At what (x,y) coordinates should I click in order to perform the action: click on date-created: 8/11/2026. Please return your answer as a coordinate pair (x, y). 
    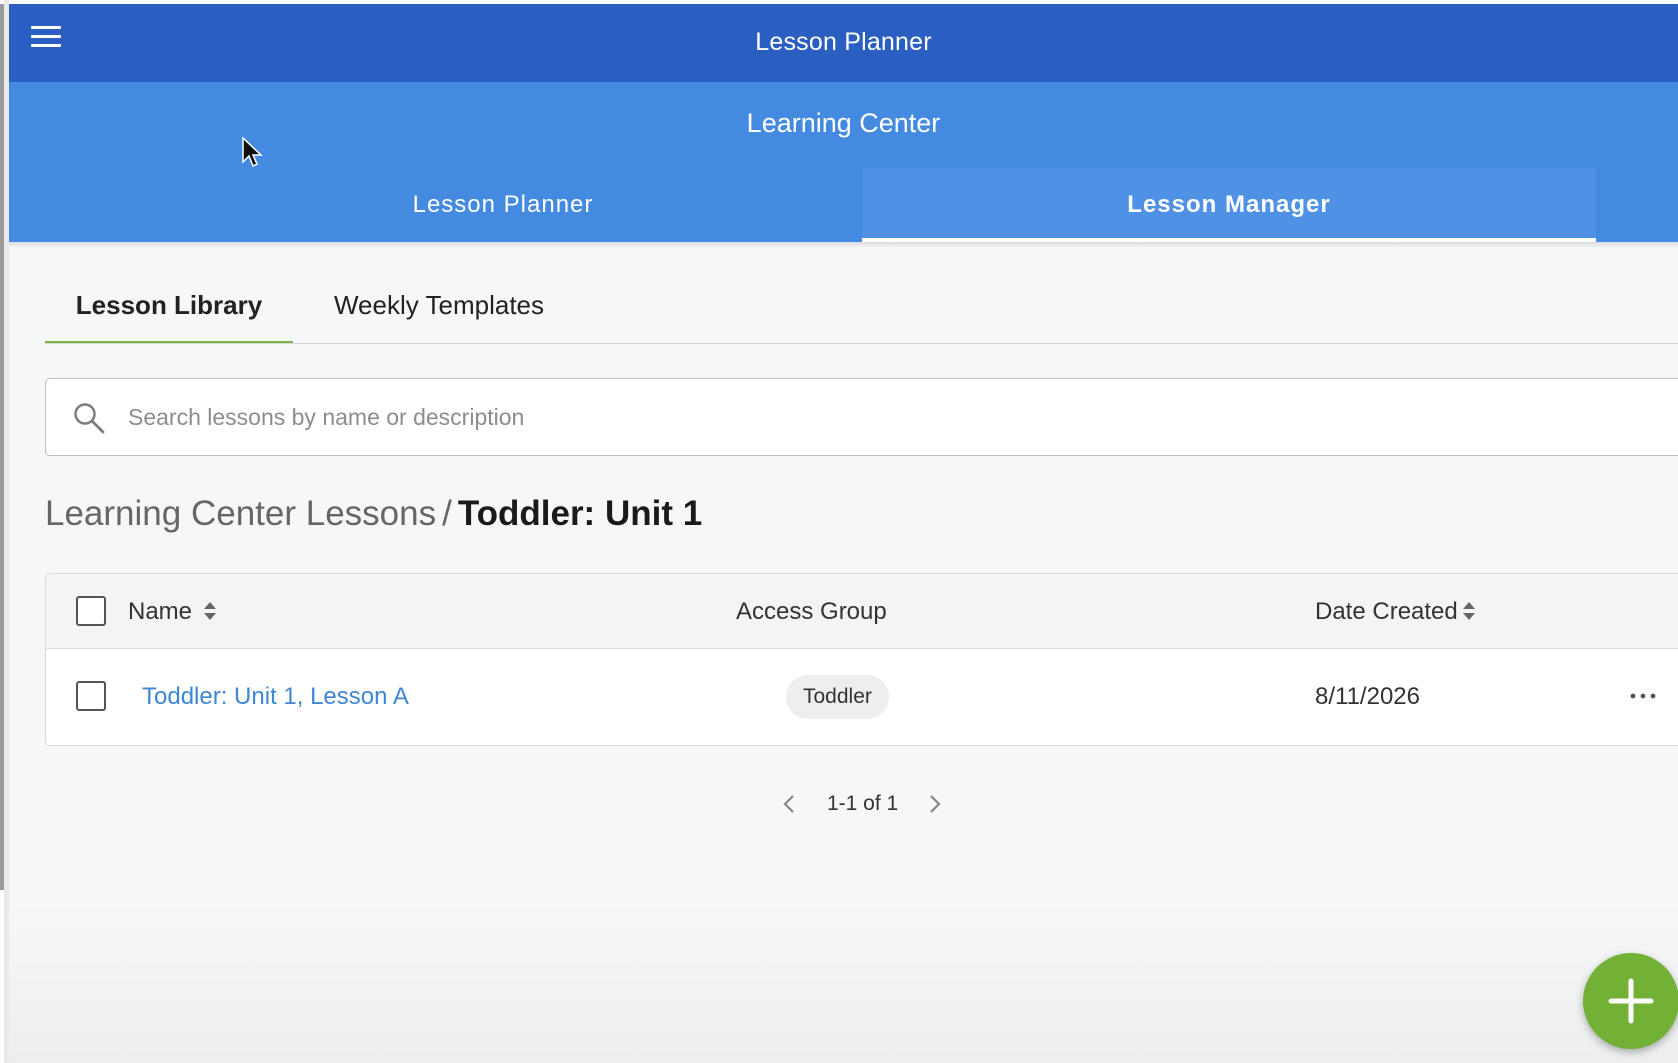
    Looking at the image, I should click on (1367, 696).